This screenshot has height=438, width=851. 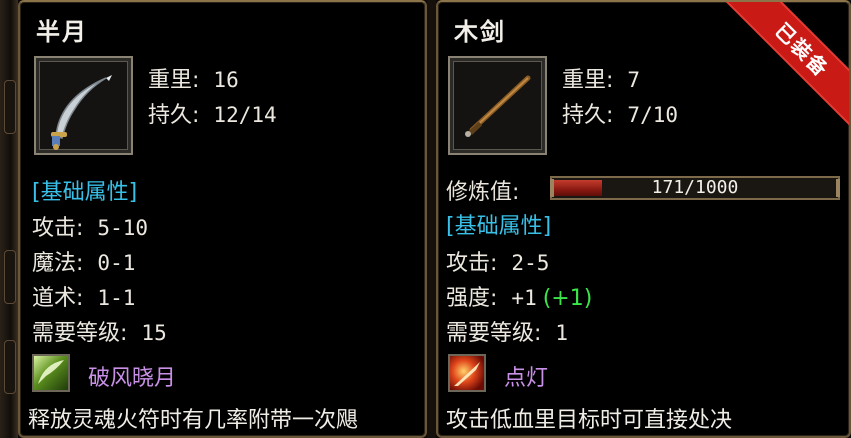 I want to click on weight-row: 重里: 16, so click(x=193, y=78).